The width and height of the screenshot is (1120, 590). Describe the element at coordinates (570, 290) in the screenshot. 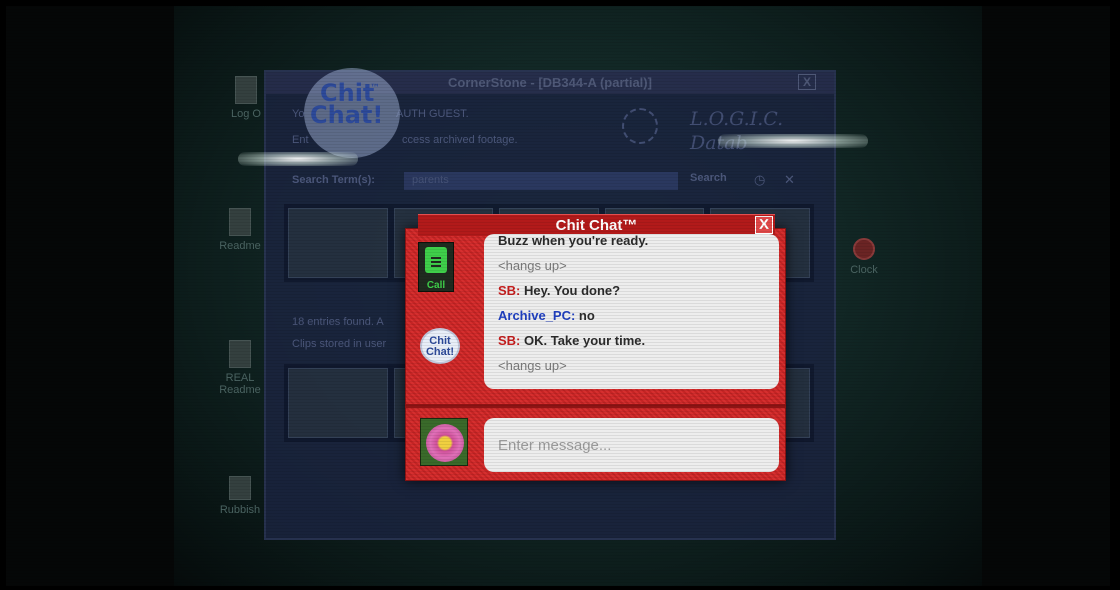

I see `message-text: Hey. You done?` at that location.